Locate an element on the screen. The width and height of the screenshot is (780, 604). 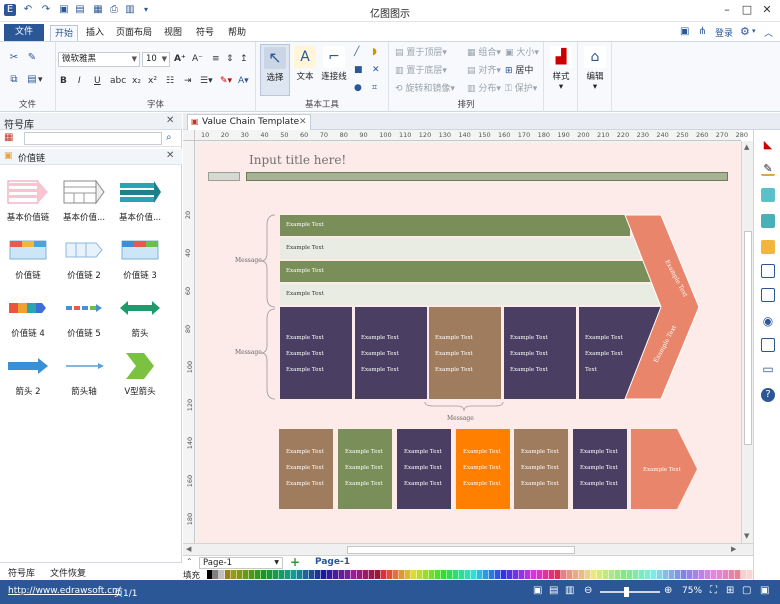
file-menu: 文件 is located at coordinates (24, 32).